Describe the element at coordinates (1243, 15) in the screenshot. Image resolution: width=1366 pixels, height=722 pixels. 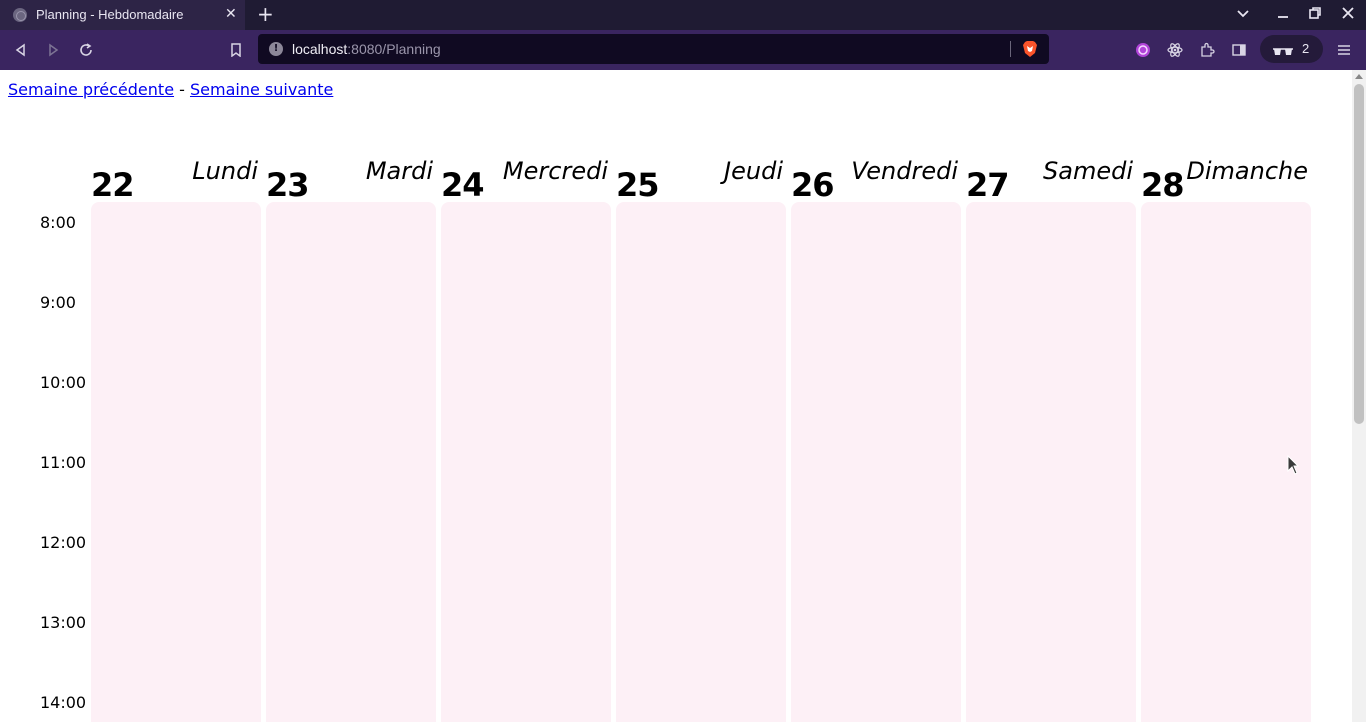
I see `tab-list-chevron-icon` at that location.